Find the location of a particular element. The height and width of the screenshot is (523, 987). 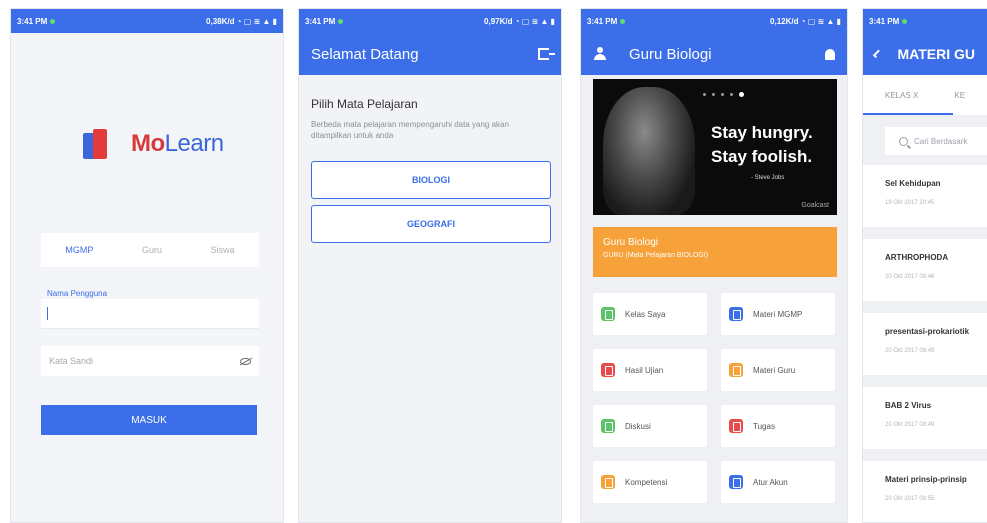

search-input: Cari Berdasark is located at coordinates (936, 141).